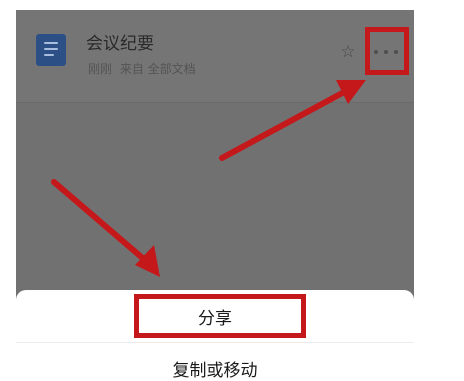  I want to click on arrow-to-share-line, so click(100, 221).